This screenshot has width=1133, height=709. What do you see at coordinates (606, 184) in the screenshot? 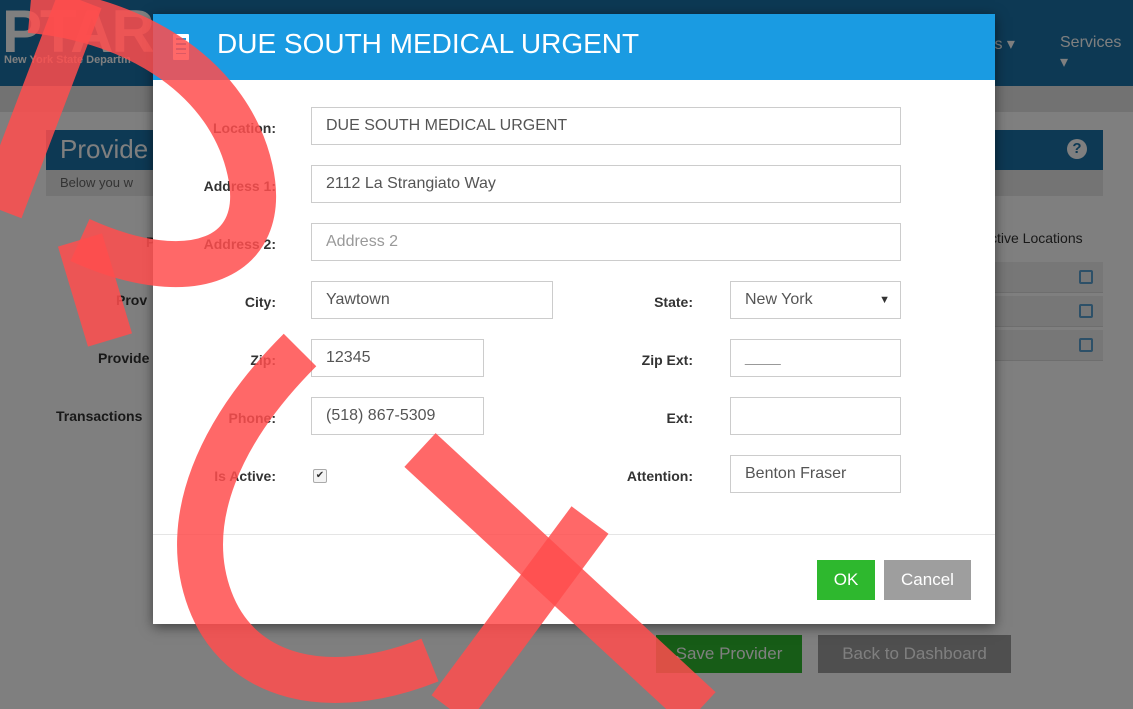
I see `address1-input: 2112 La Strangiato Way` at bounding box center [606, 184].